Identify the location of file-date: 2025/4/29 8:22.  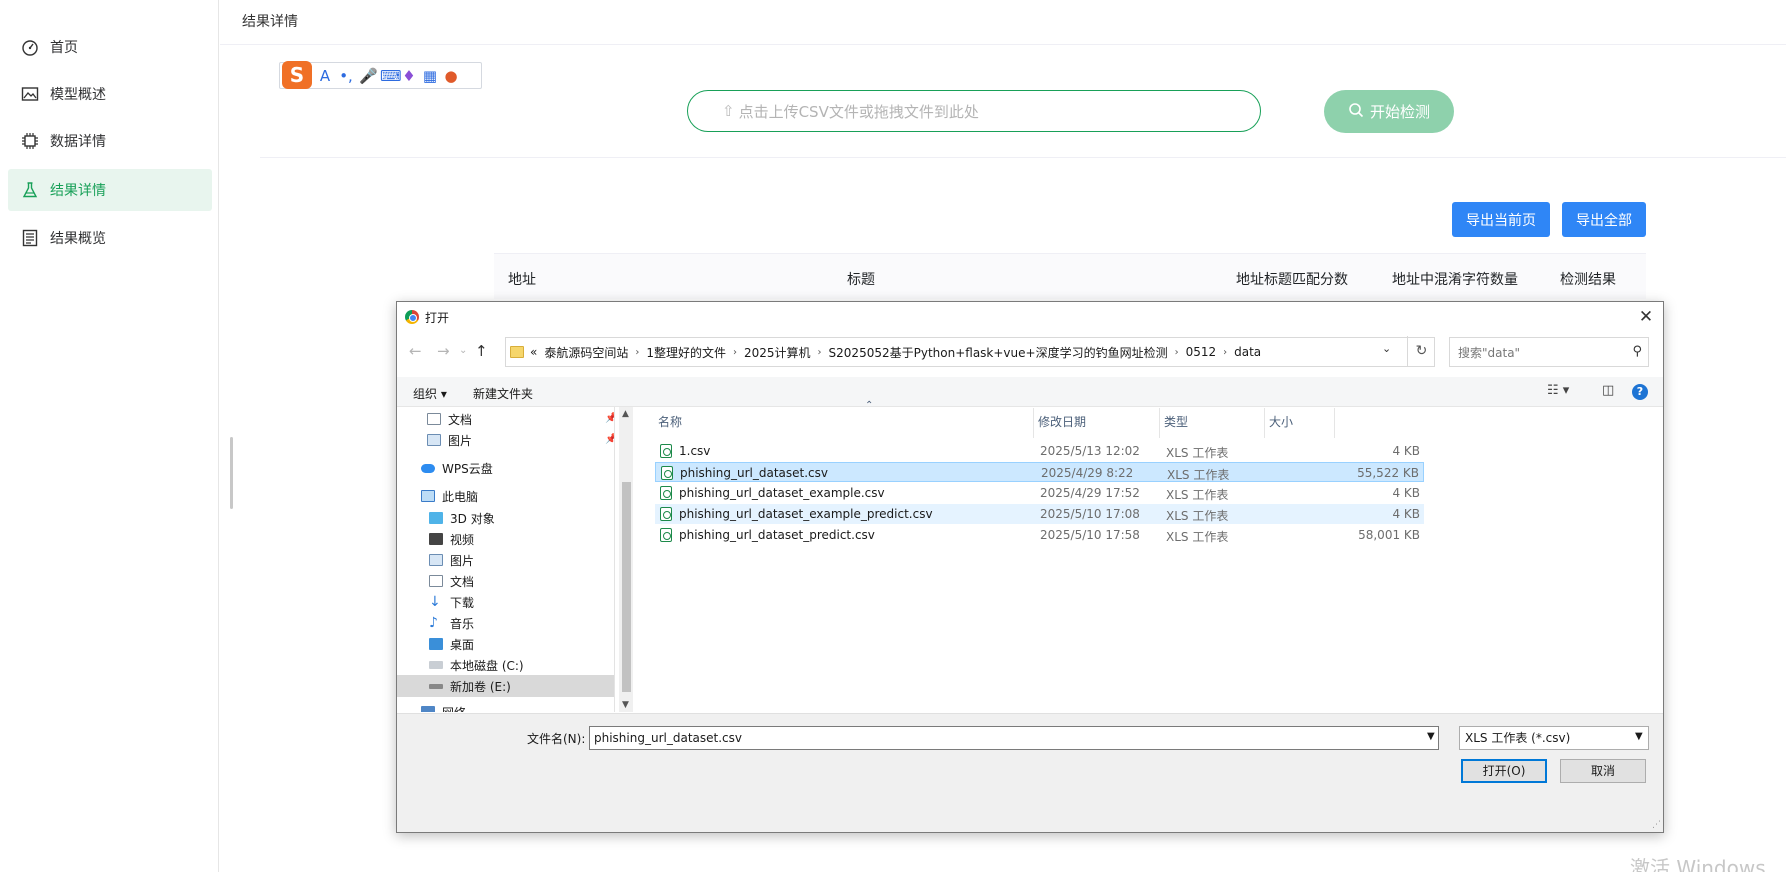
(1087, 473).